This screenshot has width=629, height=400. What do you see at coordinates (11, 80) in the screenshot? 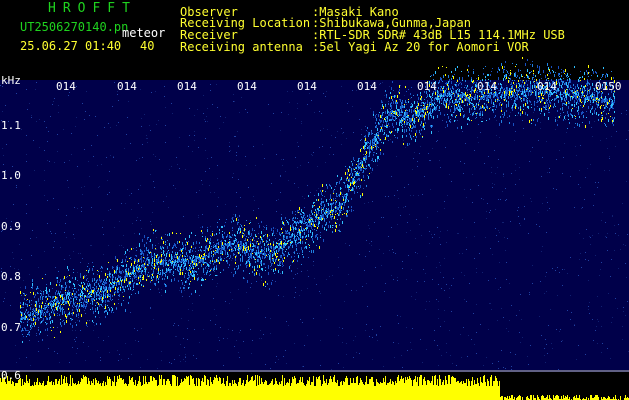
I see `unit-label: kHz` at bounding box center [11, 80].